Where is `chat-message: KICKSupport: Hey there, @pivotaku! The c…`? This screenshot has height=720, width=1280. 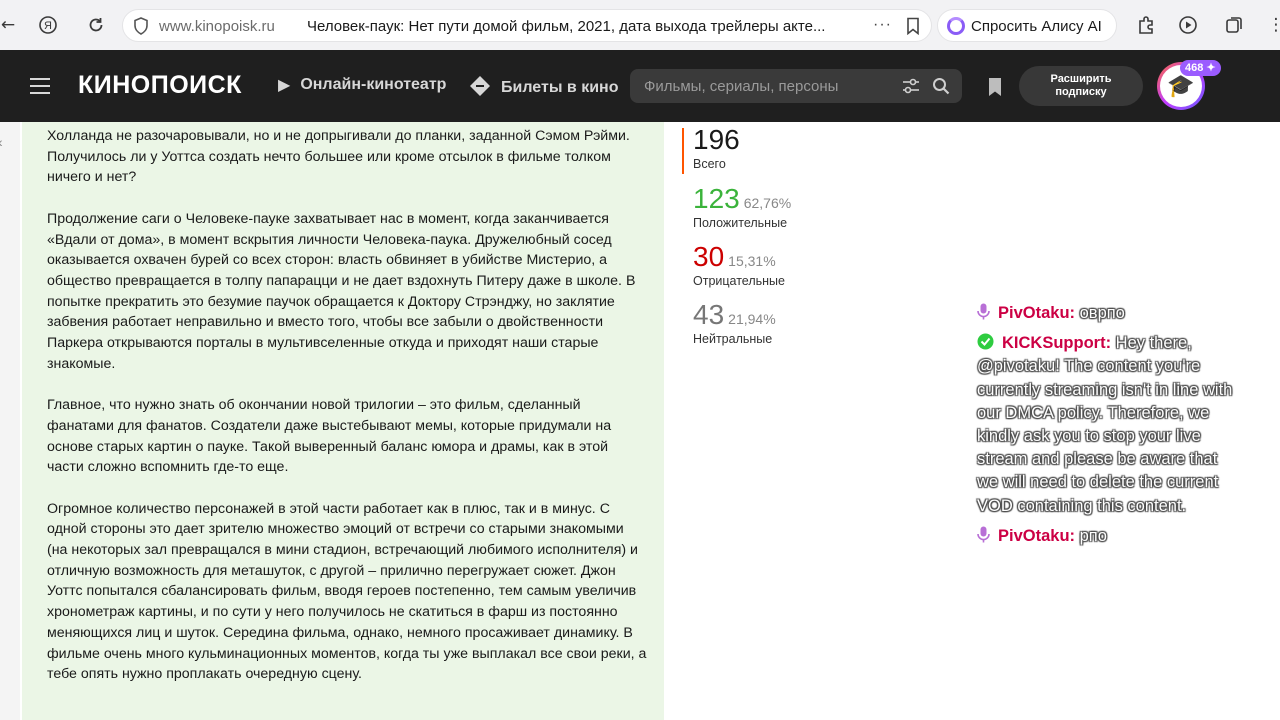
chat-message: KICKSupport: Hey there, @pivotaku! The c… is located at coordinates (1107, 425).